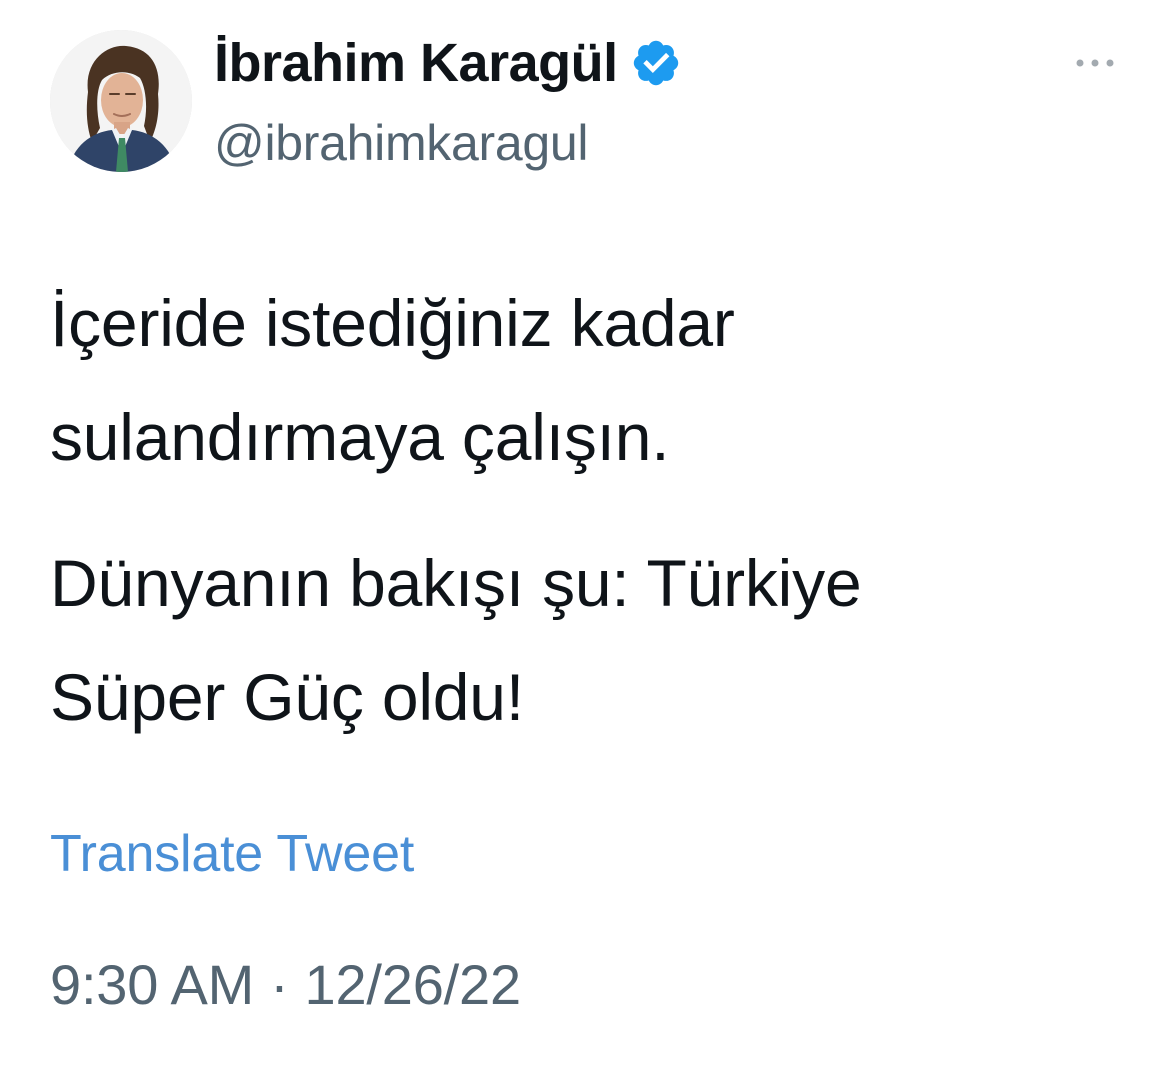 This screenshot has width=1169, height=1069. I want to click on author-name-row: İbrahim Karagül, so click(448, 63).